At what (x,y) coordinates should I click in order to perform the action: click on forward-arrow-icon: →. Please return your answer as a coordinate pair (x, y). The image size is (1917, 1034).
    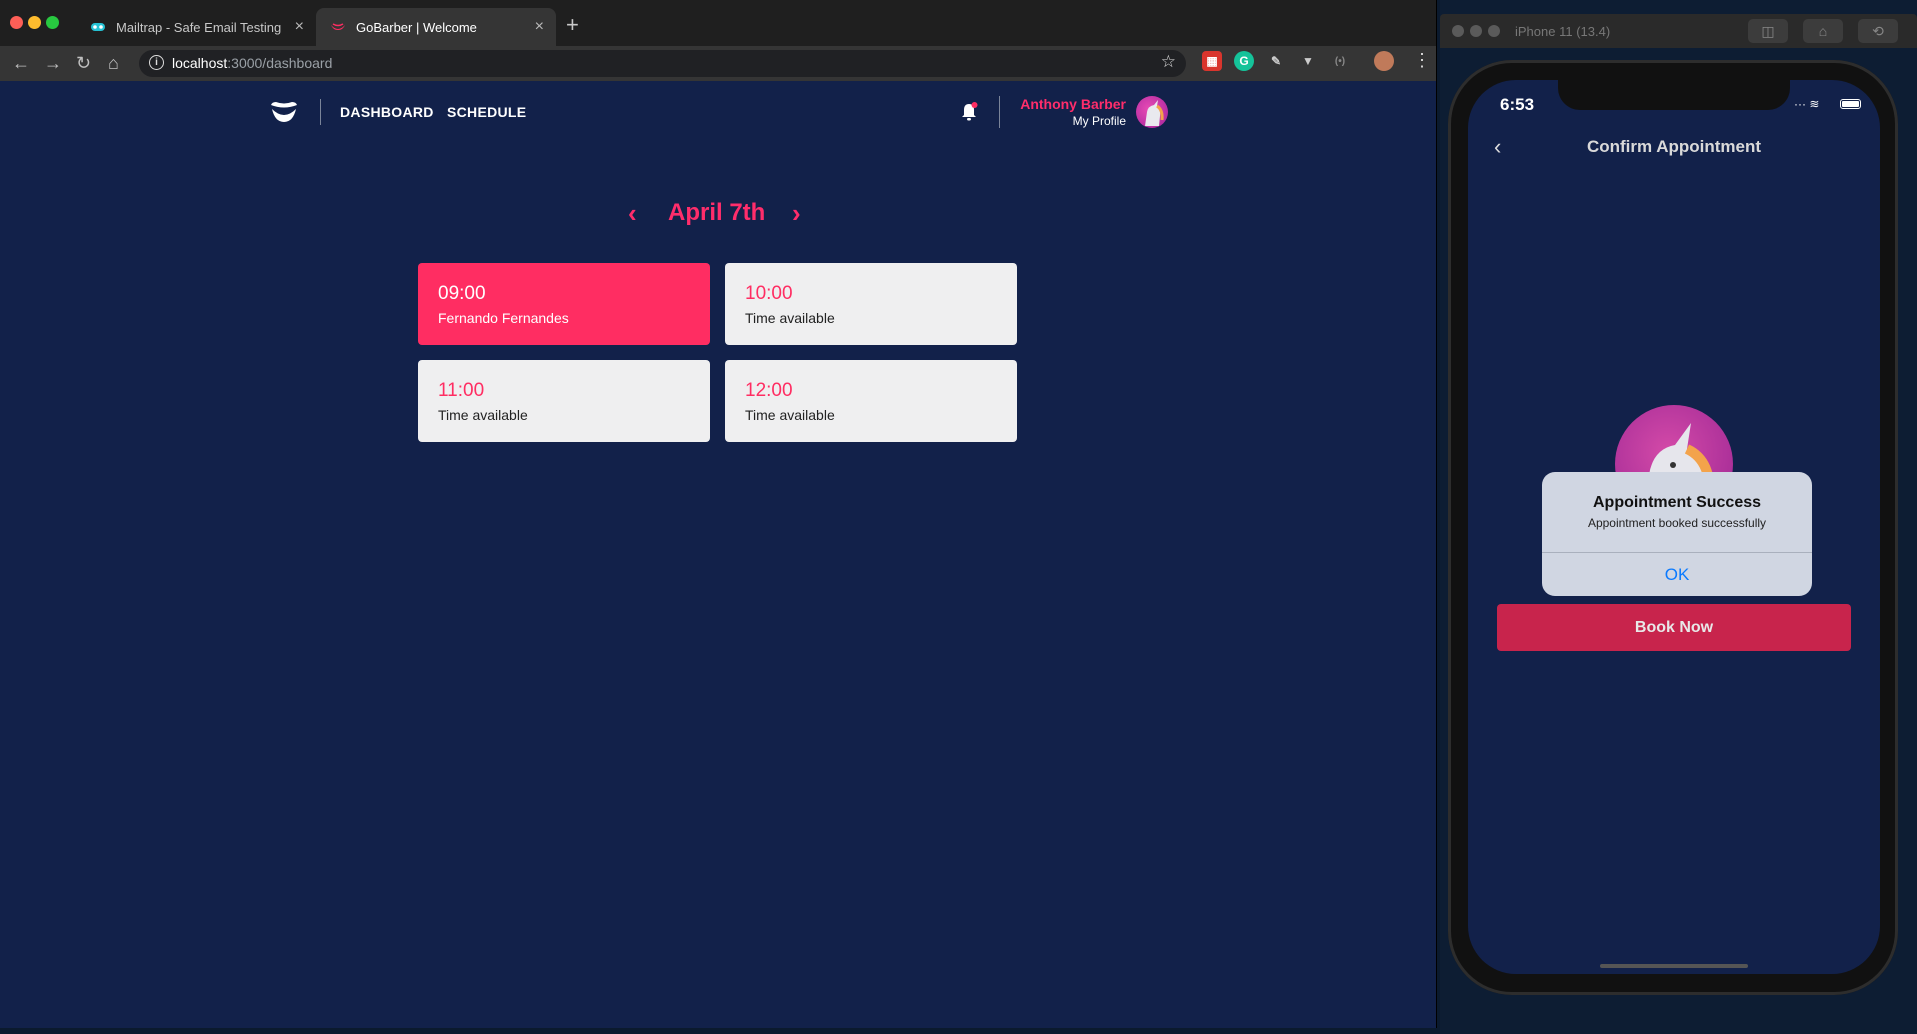
    Looking at the image, I should click on (53, 63).